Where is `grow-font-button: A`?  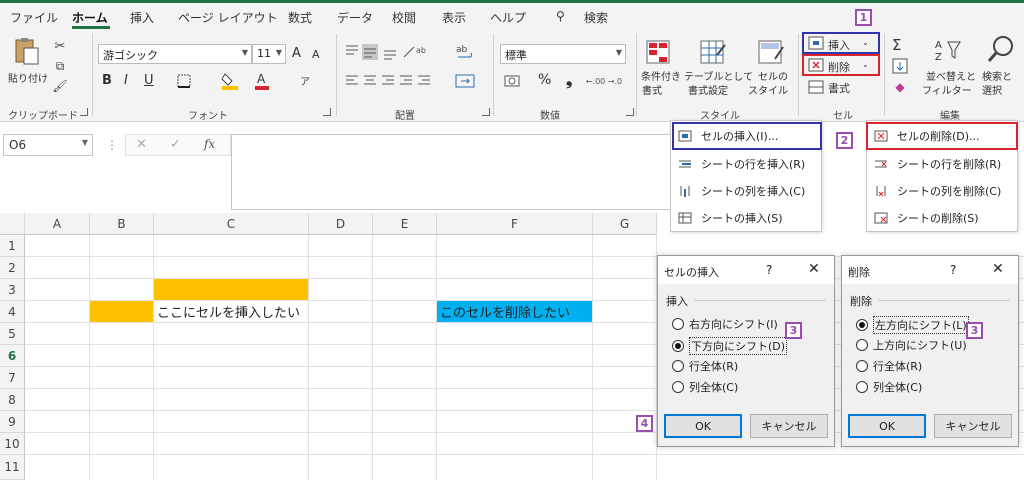
grow-font-button: A is located at coordinates (296, 53).